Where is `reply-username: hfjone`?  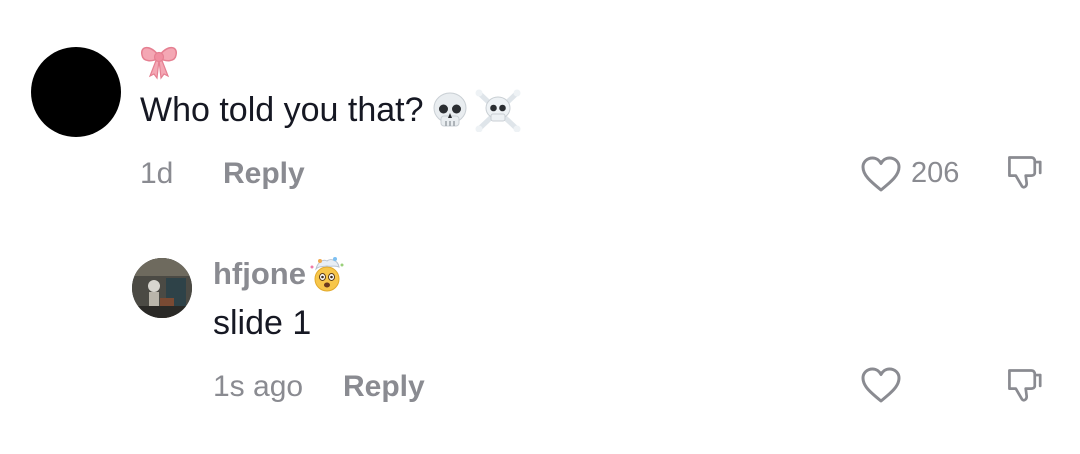
reply-username: hfjone is located at coordinates (279, 274).